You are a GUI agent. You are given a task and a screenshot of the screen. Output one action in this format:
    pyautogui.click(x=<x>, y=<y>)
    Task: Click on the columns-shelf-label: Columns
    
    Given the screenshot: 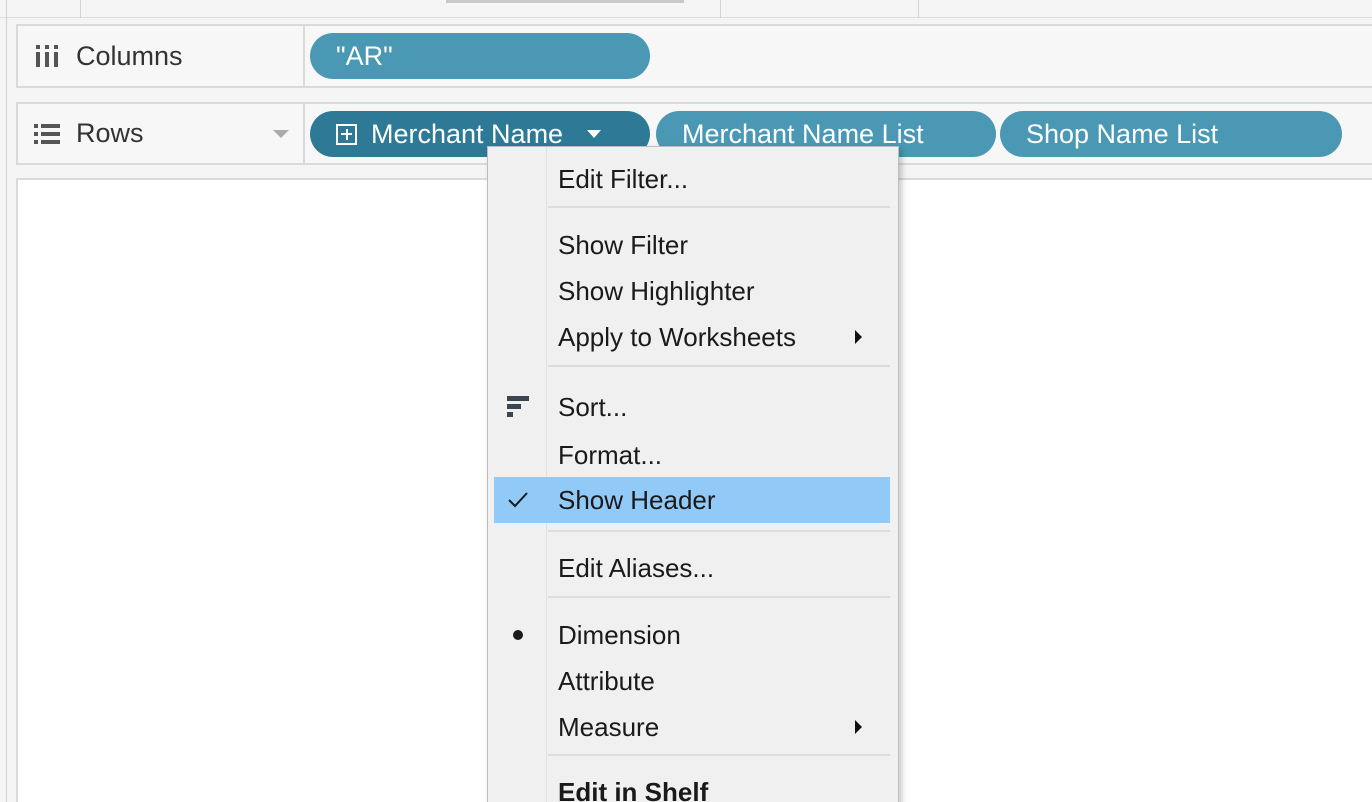 What is the action you would take?
    pyautogui.click(x=161, y=56)
    